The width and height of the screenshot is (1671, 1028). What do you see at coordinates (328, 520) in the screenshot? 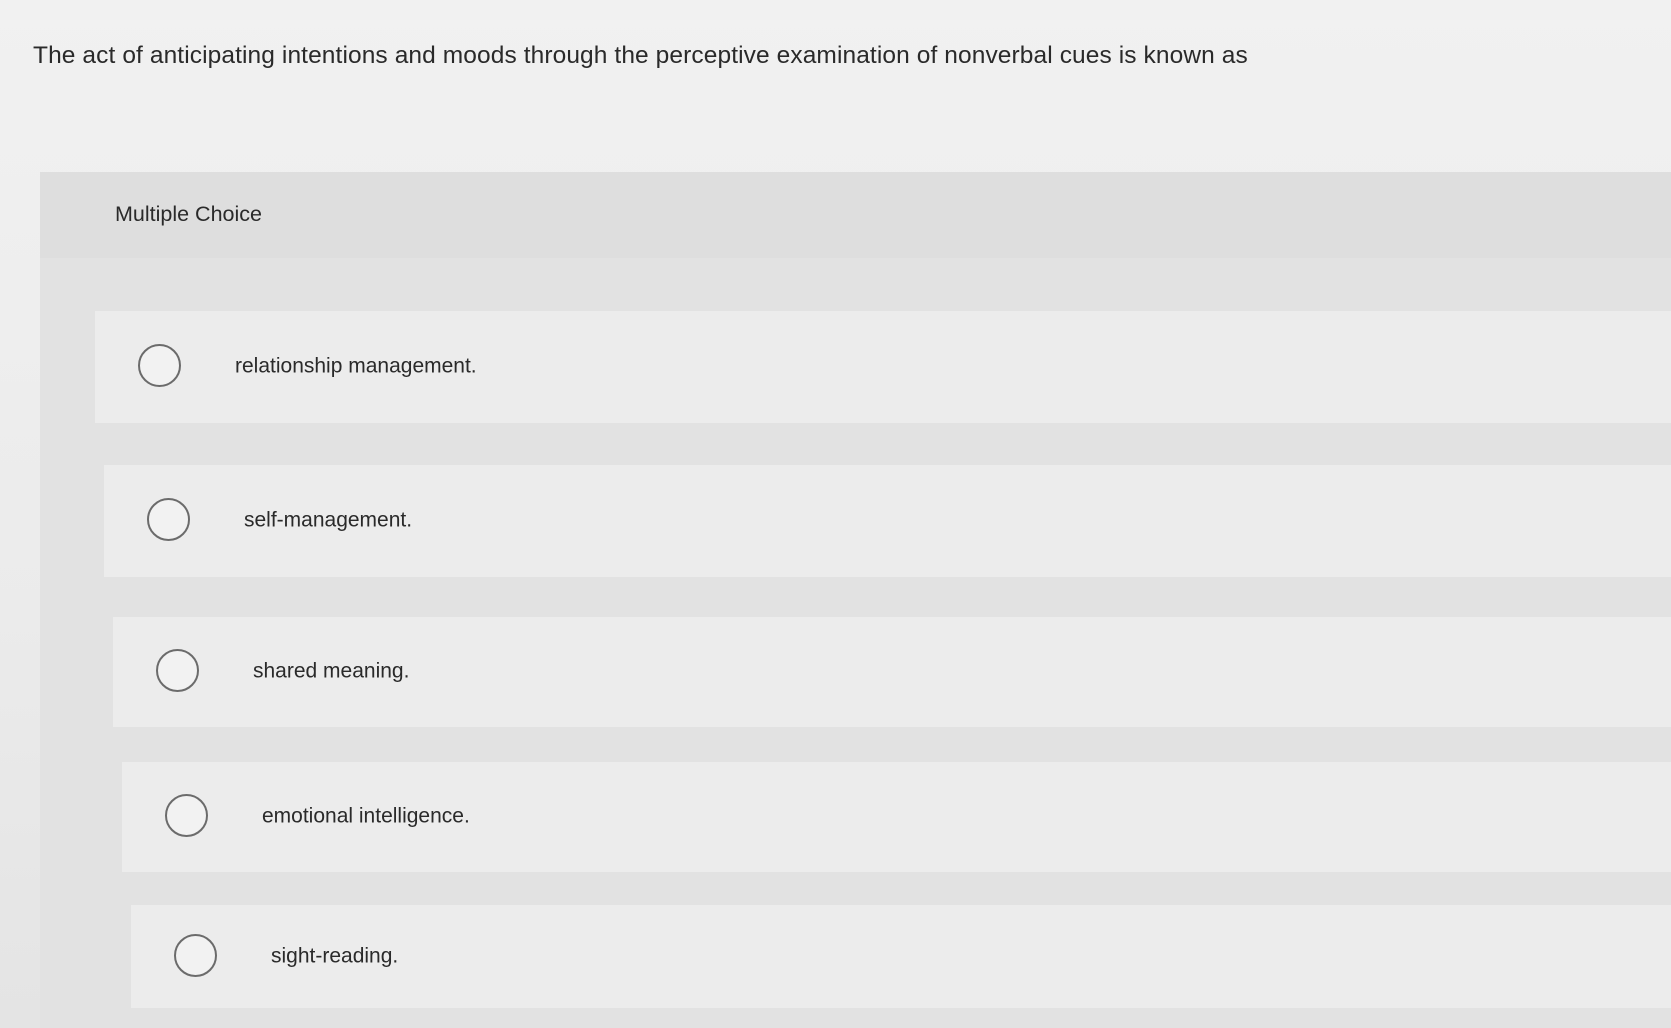
I see `answer-option-label: self-management.` at bounding box center [328, 520].